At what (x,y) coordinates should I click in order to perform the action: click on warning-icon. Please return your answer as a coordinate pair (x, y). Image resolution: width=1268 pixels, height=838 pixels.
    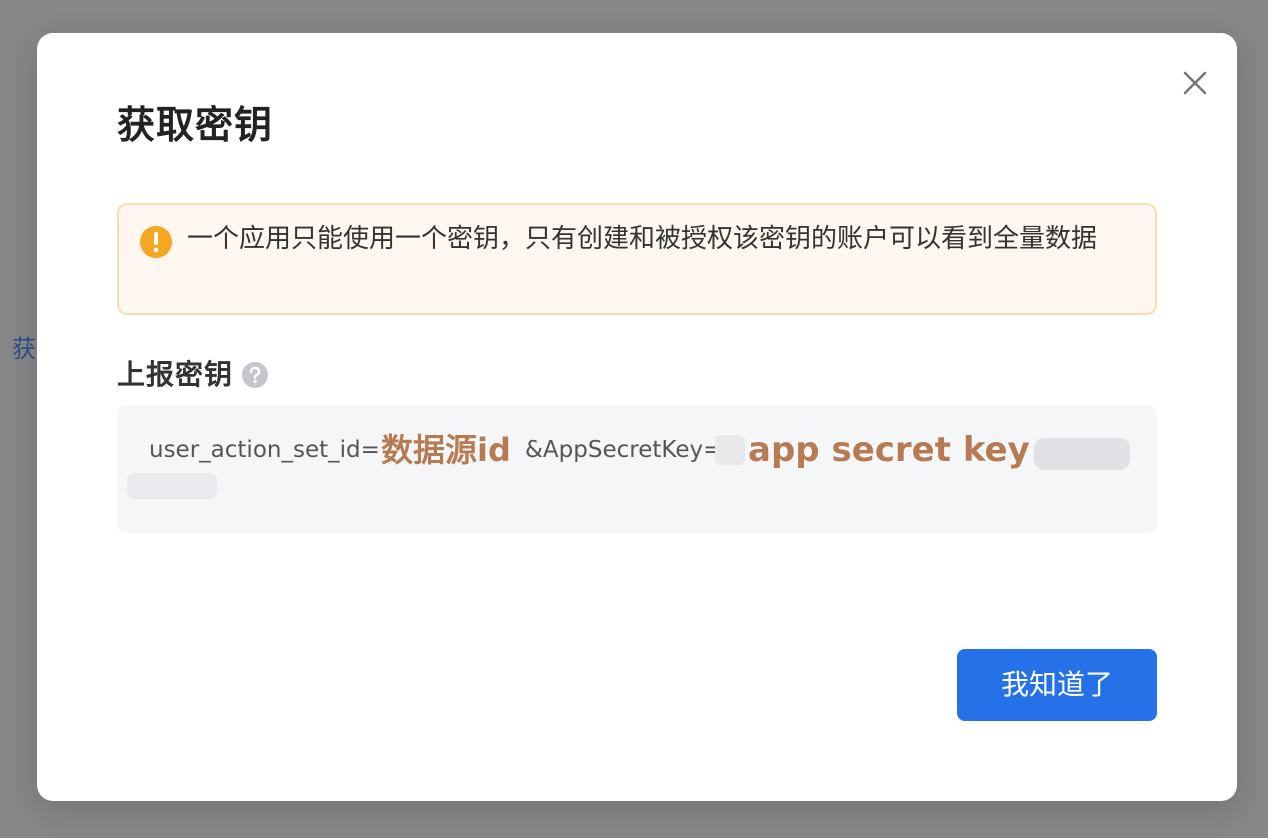
    Looking at the image, I should click on (156, 242).